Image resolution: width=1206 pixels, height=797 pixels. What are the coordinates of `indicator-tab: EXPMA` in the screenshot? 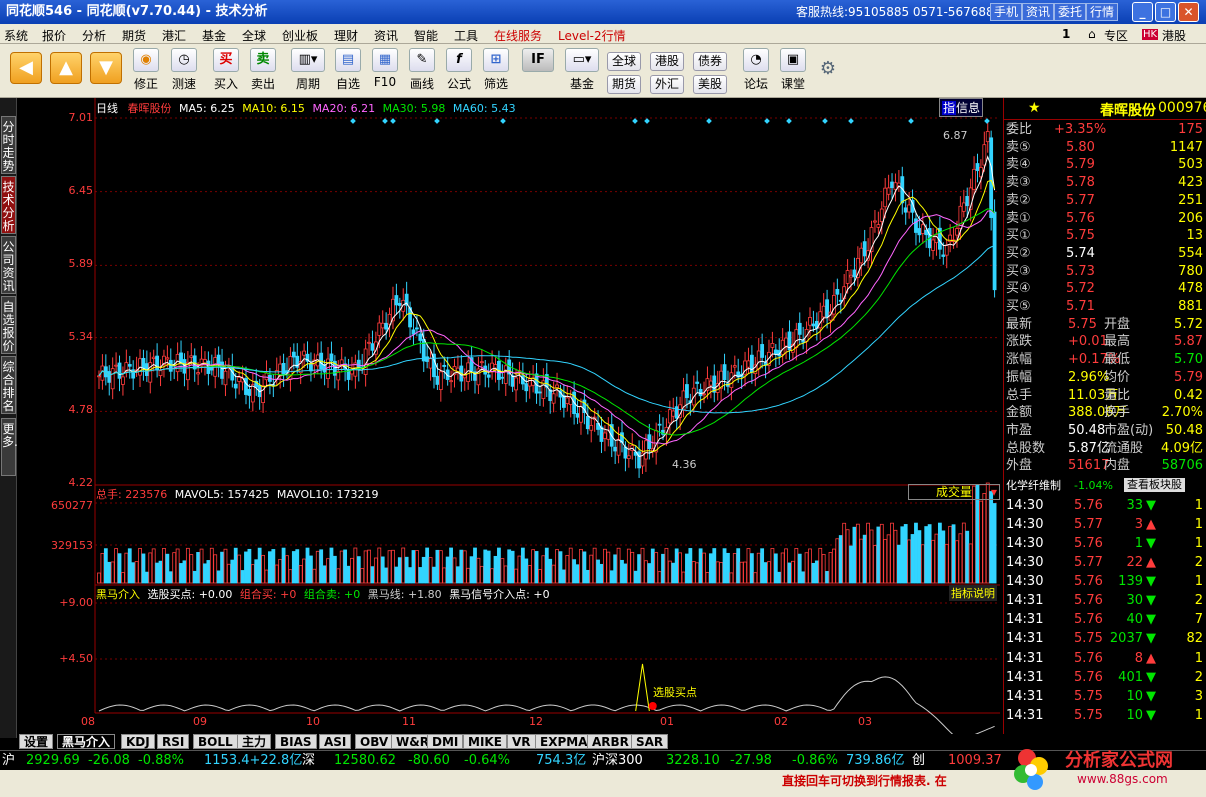 It's located at (564, 741).